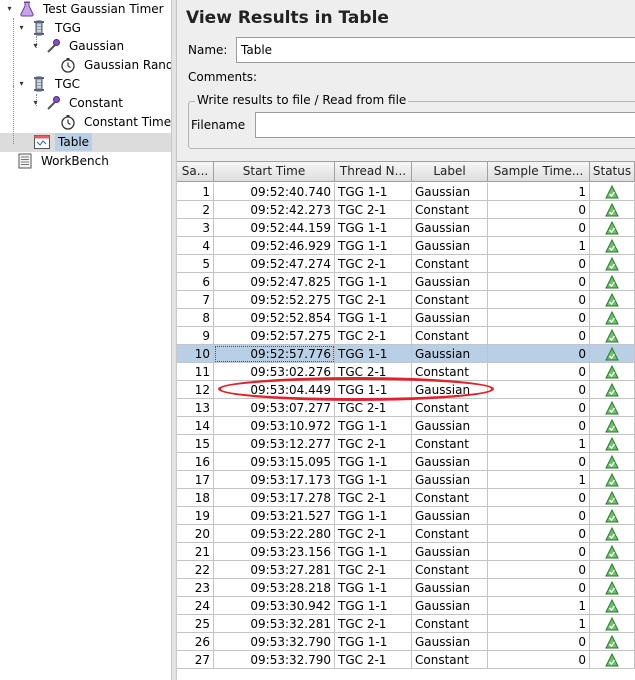 The height and width of the screenshot is (680, 635). What do you see at coordinates (406, 660) in the screenshot?
I see `table-row: 27 09:53:32.790 TGC 2-1 Constant 0` at bounding box center [406, 660].